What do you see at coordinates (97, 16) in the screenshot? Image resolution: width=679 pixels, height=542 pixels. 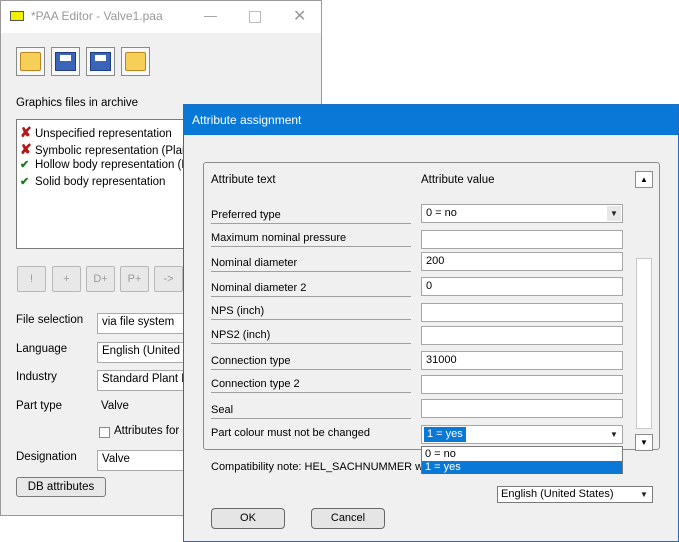 I see `window-title: *PAA Editor - Valve1.paa` at bounding box center [97, 16].